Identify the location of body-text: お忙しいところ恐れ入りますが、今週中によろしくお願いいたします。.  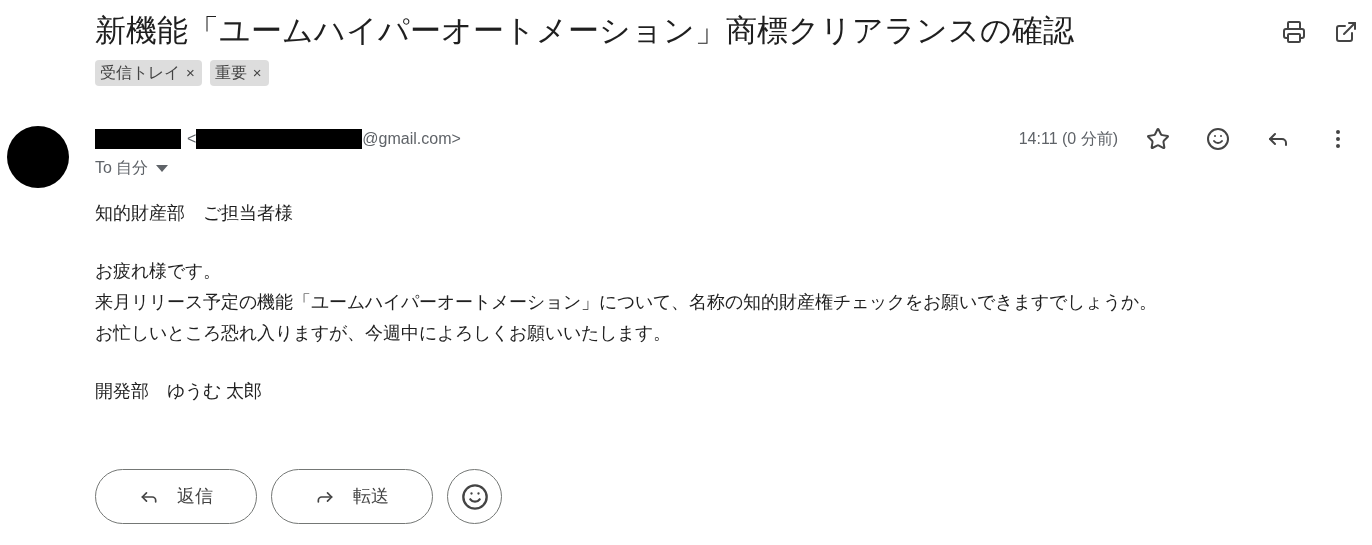
(383, 333).